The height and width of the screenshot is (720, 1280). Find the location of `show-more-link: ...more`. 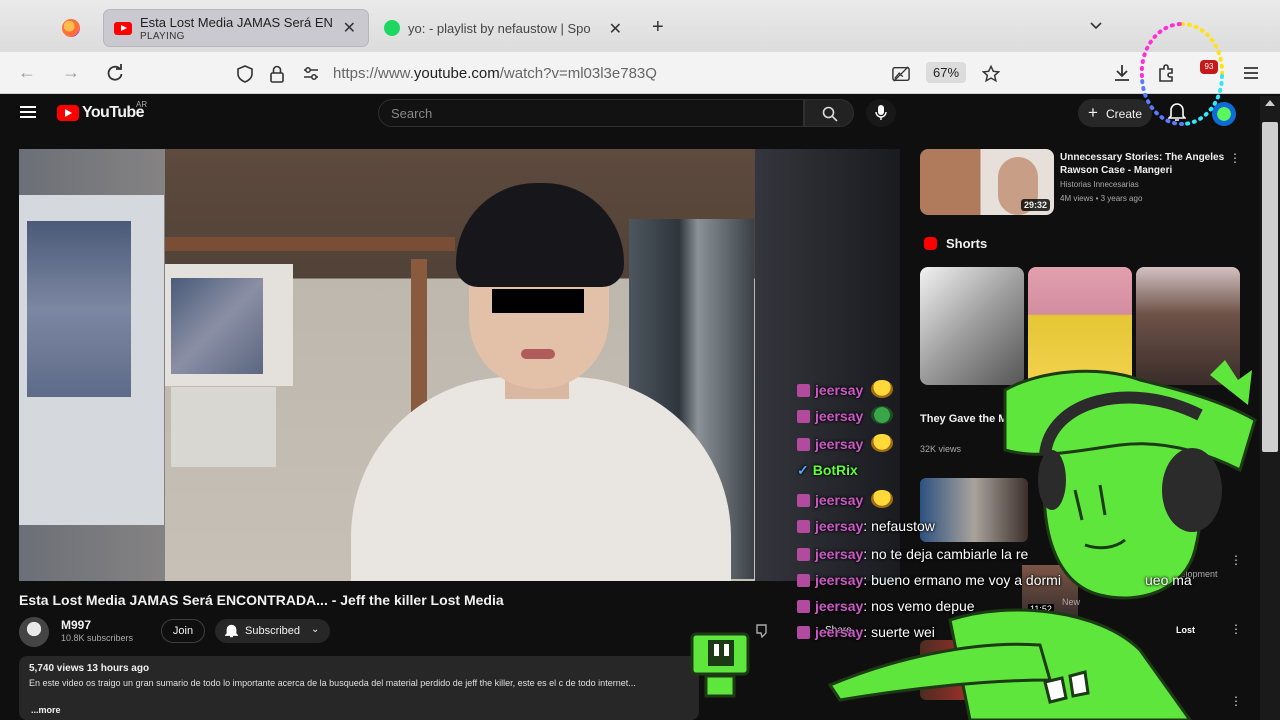

show-more-link: ...more is located at coordinates (46, 710).